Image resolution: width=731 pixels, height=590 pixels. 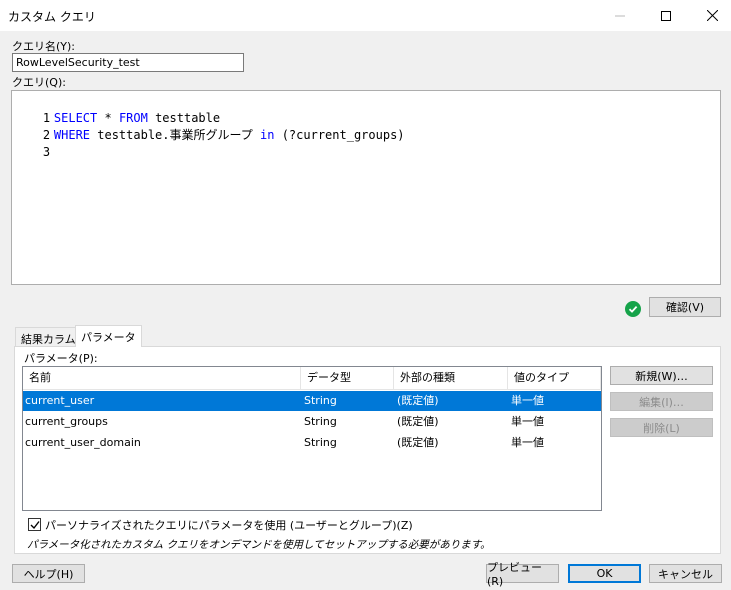 I want to click on cell-name: current_groups, so click(x=66, y=421).